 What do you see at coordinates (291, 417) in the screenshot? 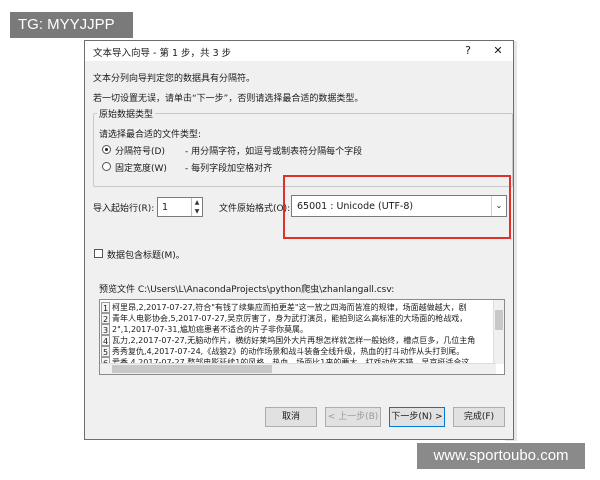
I see `cancel-button: 取消` at bounding box center [291, 417].